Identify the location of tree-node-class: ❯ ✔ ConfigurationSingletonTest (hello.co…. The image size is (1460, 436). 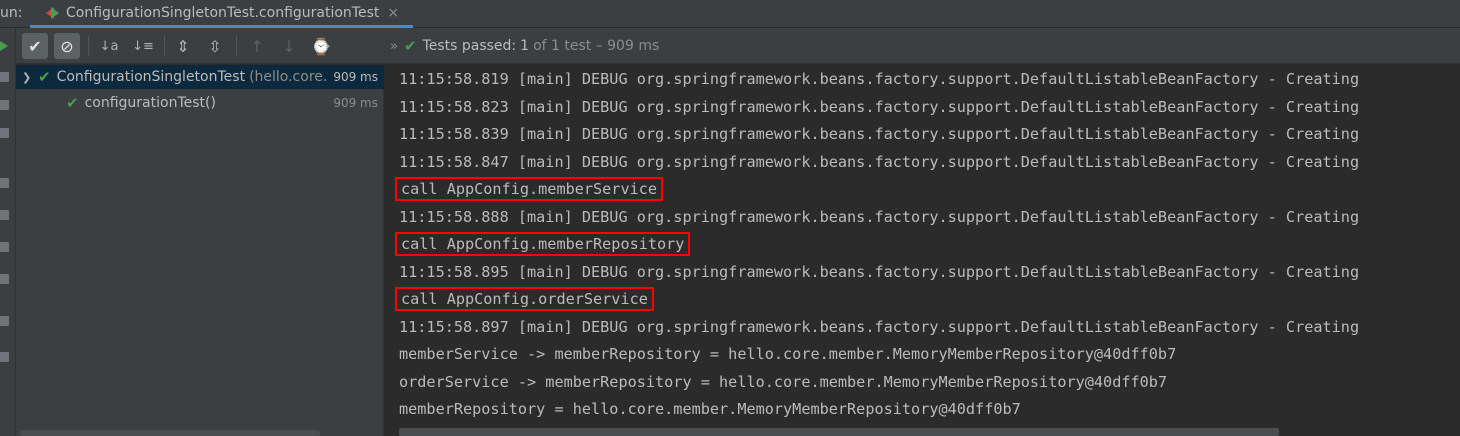
(200, 77).